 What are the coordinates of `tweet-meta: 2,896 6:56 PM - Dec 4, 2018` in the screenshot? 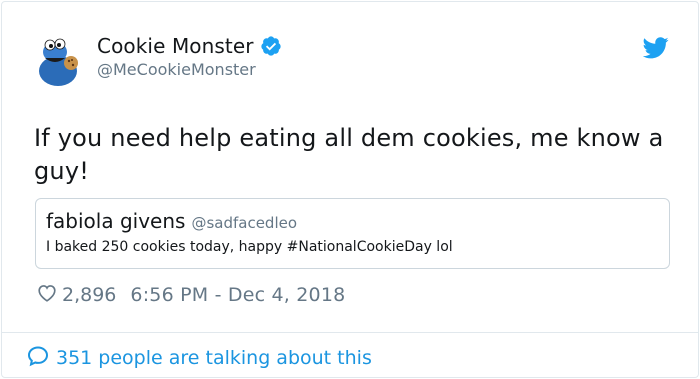 It's located at (190, 295).